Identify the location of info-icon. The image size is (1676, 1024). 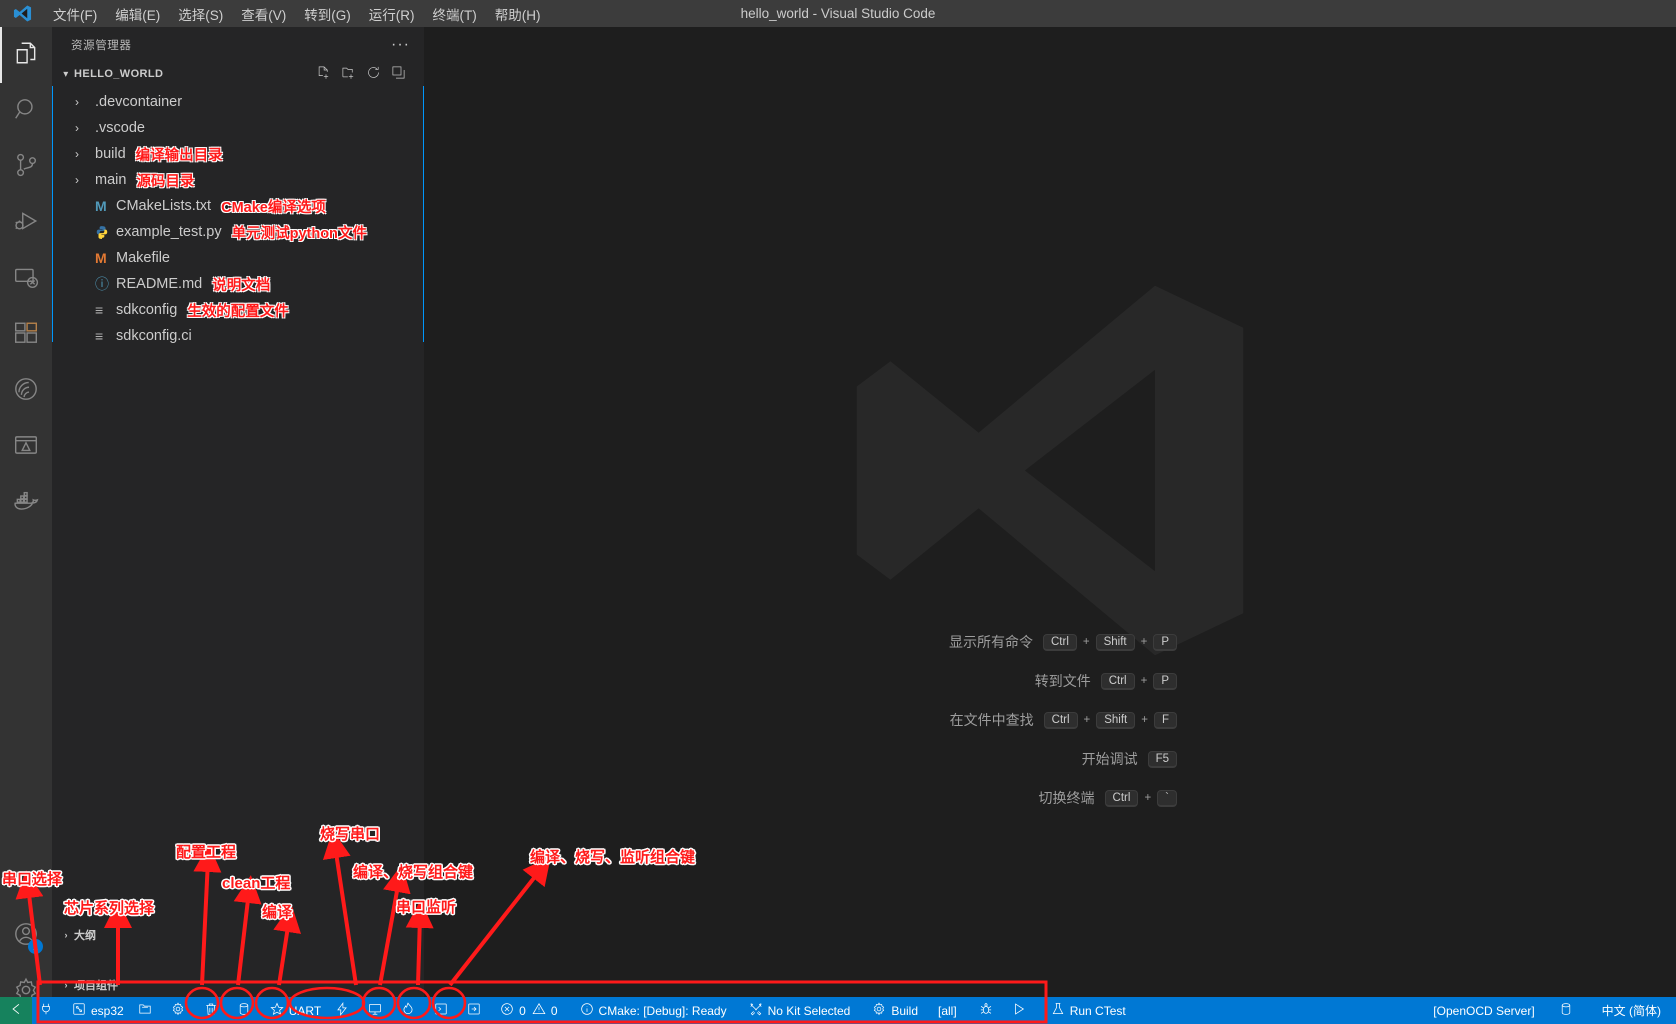
(587, 1010).